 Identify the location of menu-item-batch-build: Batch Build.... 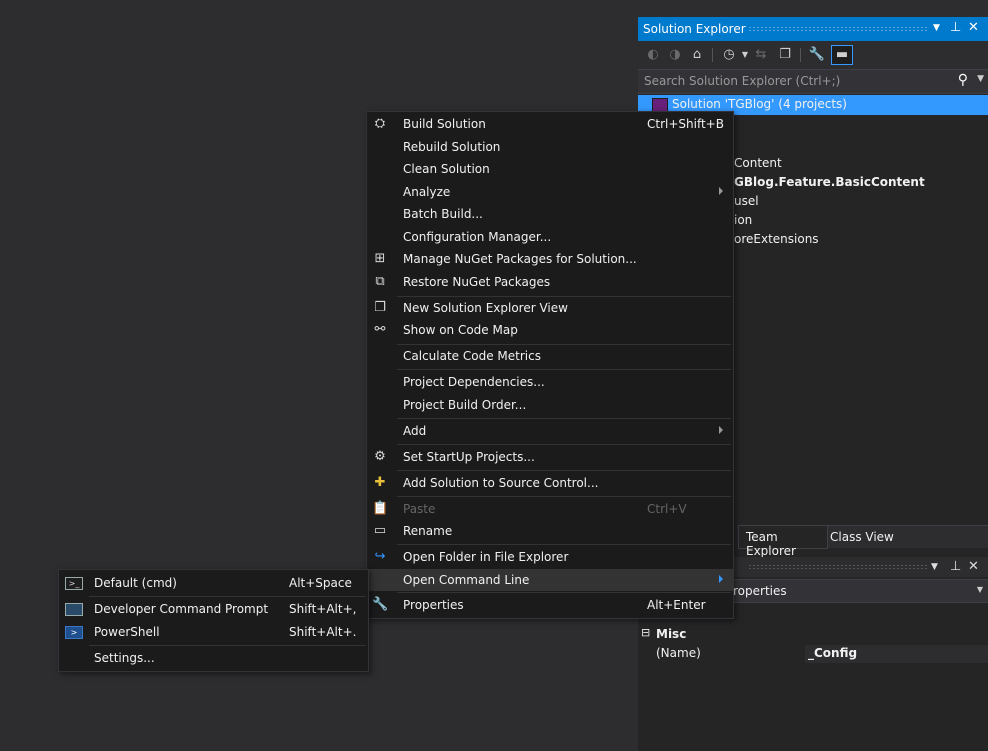
(550, 214).